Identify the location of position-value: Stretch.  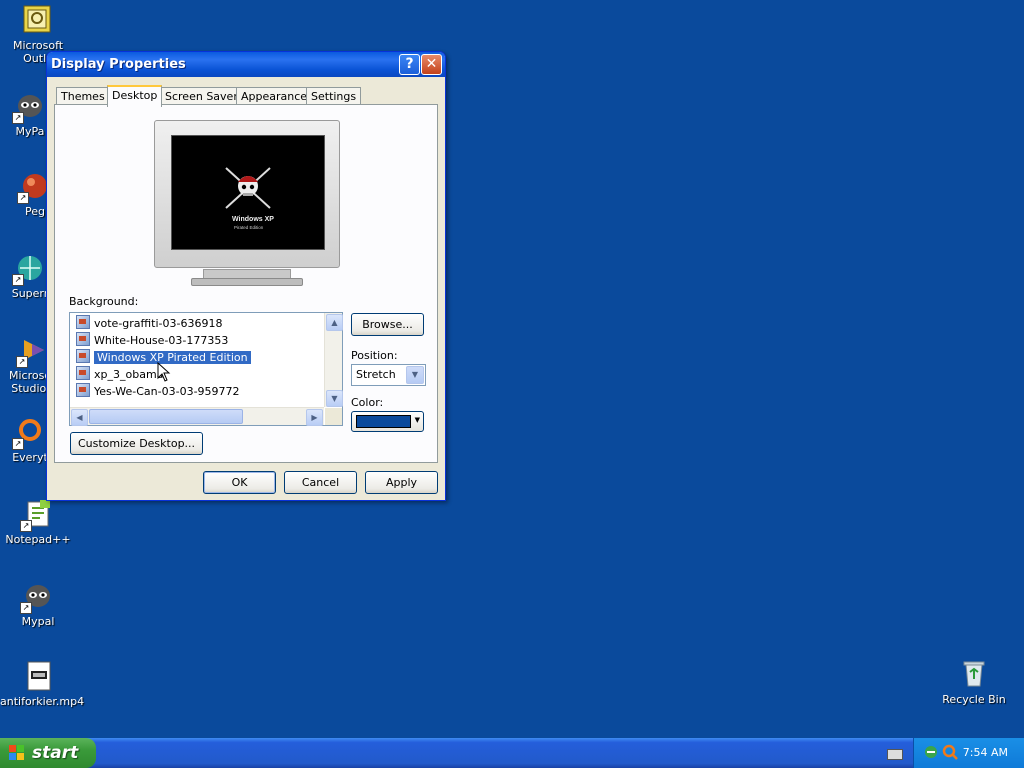
(376, 374).